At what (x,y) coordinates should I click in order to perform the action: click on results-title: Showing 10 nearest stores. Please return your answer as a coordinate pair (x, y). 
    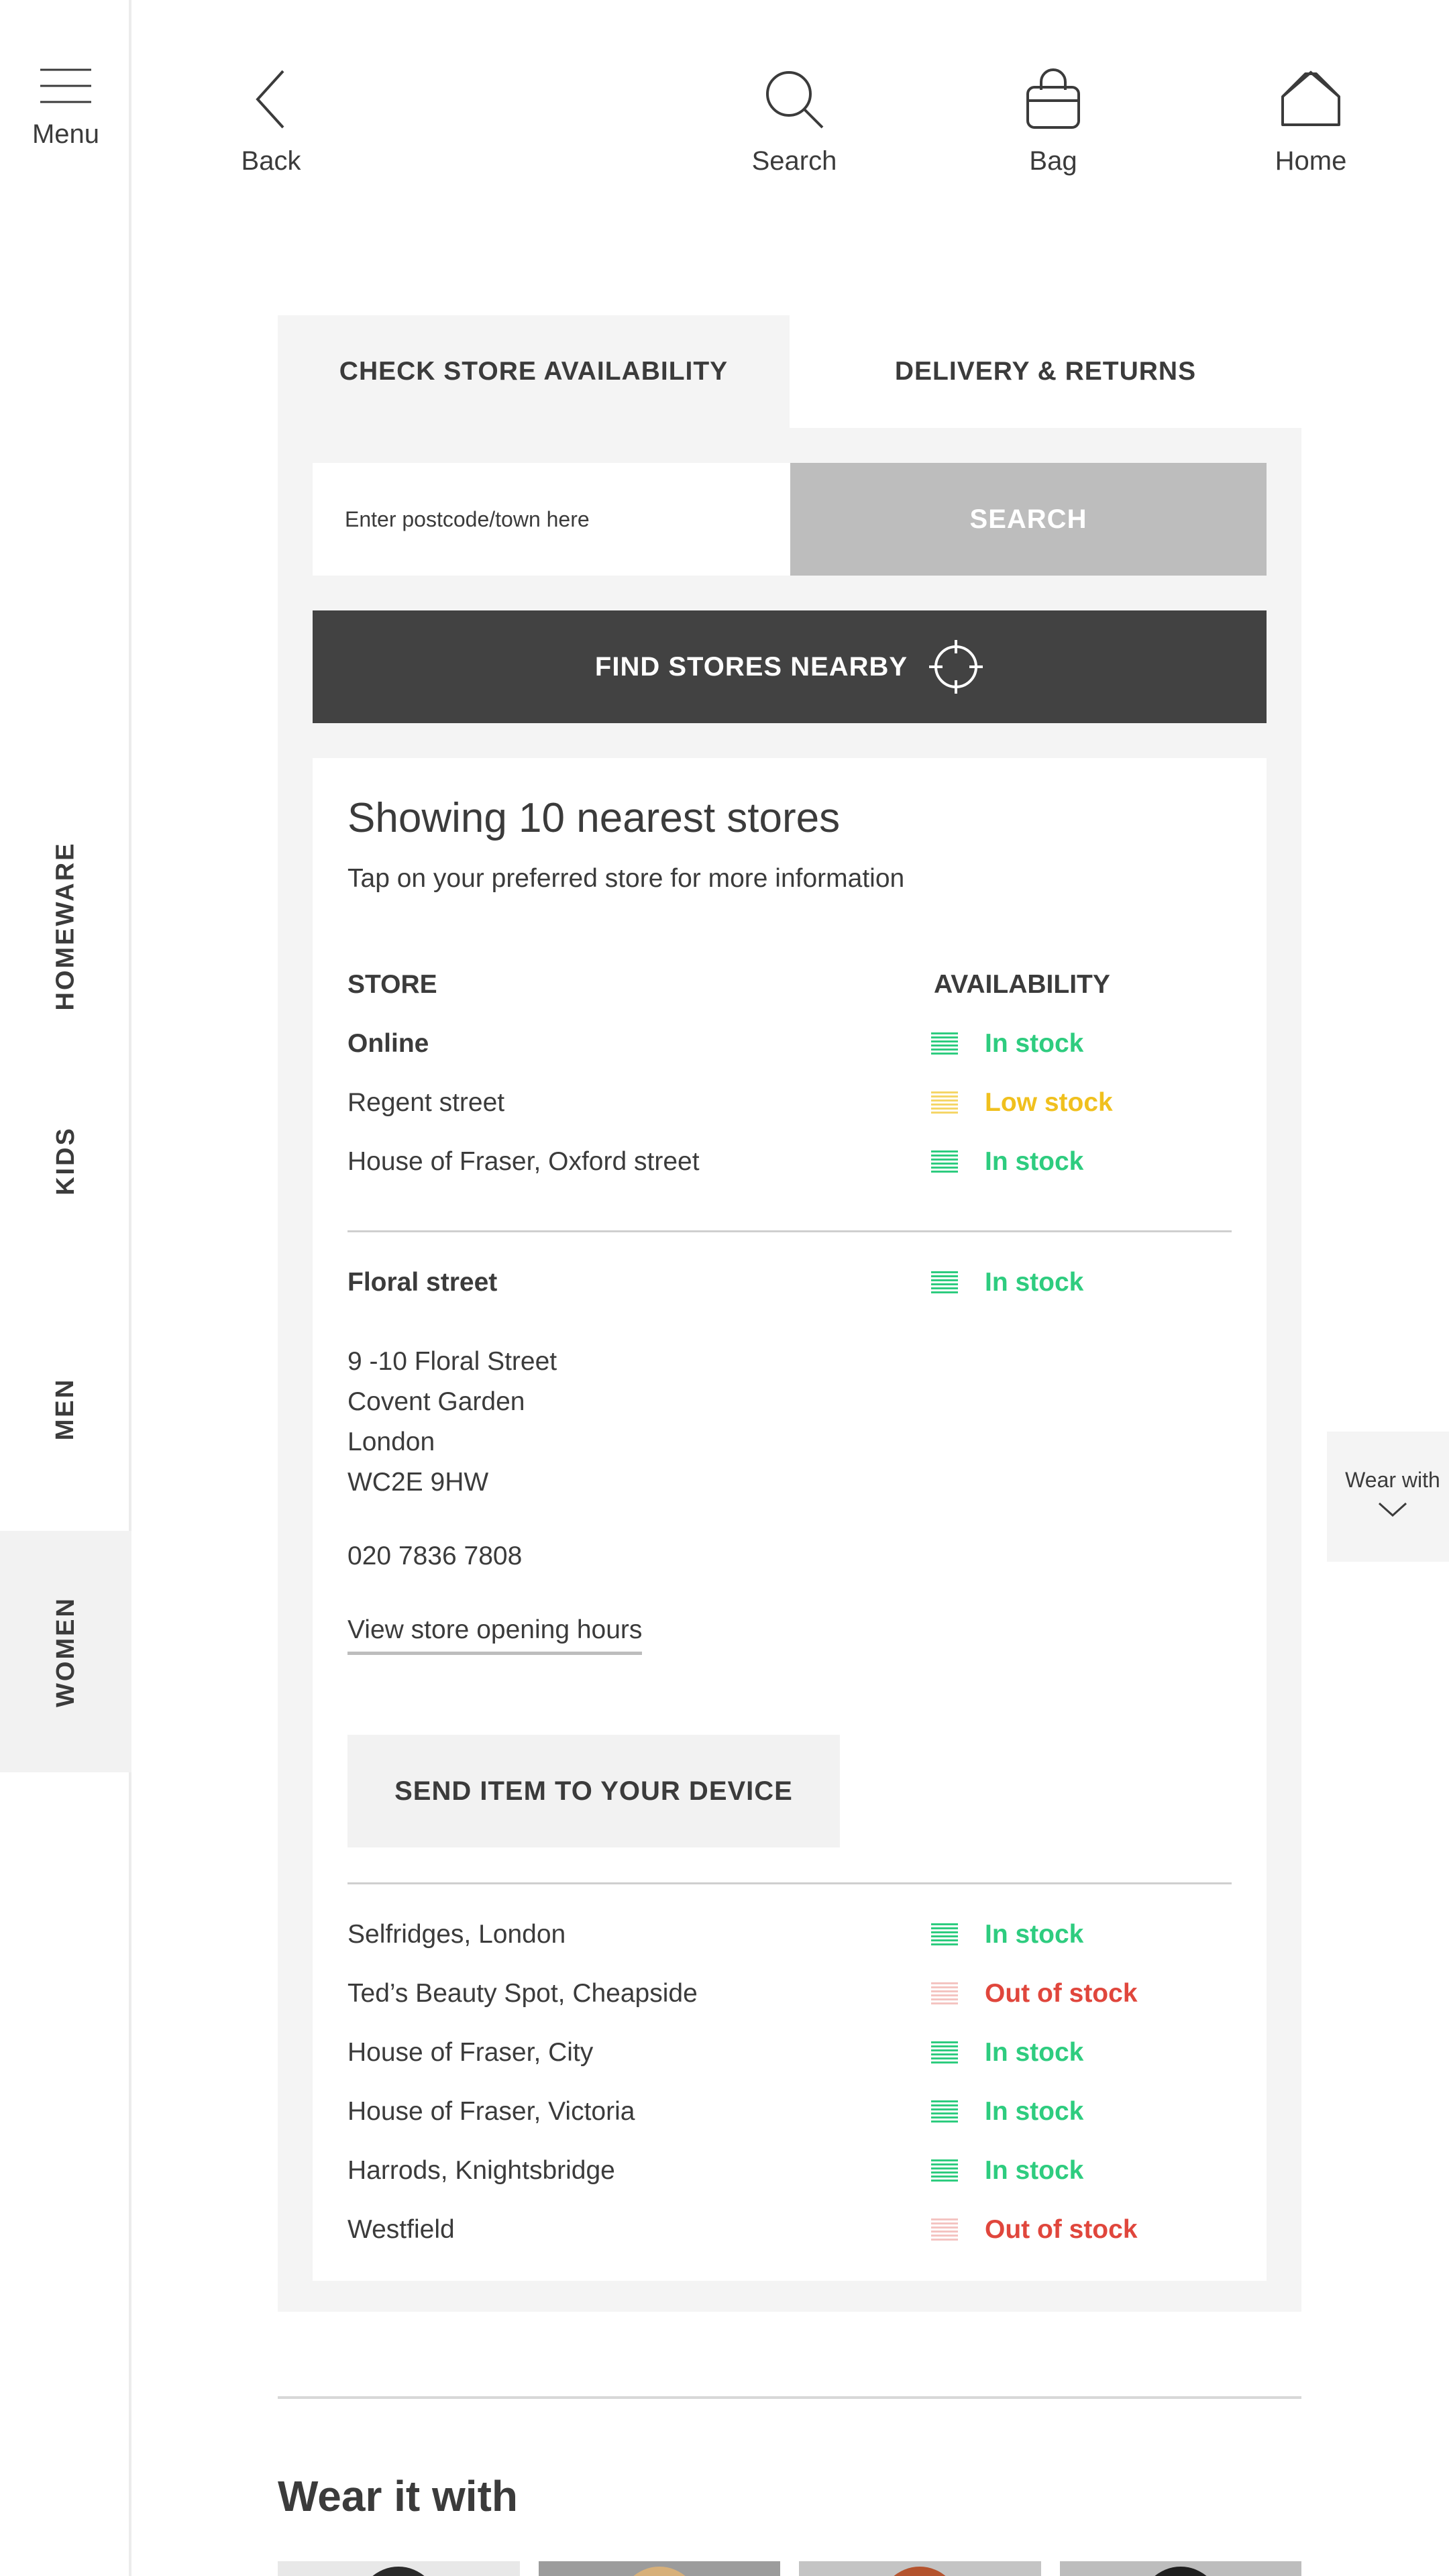
    Looking at the image, I should click on (594, 818).